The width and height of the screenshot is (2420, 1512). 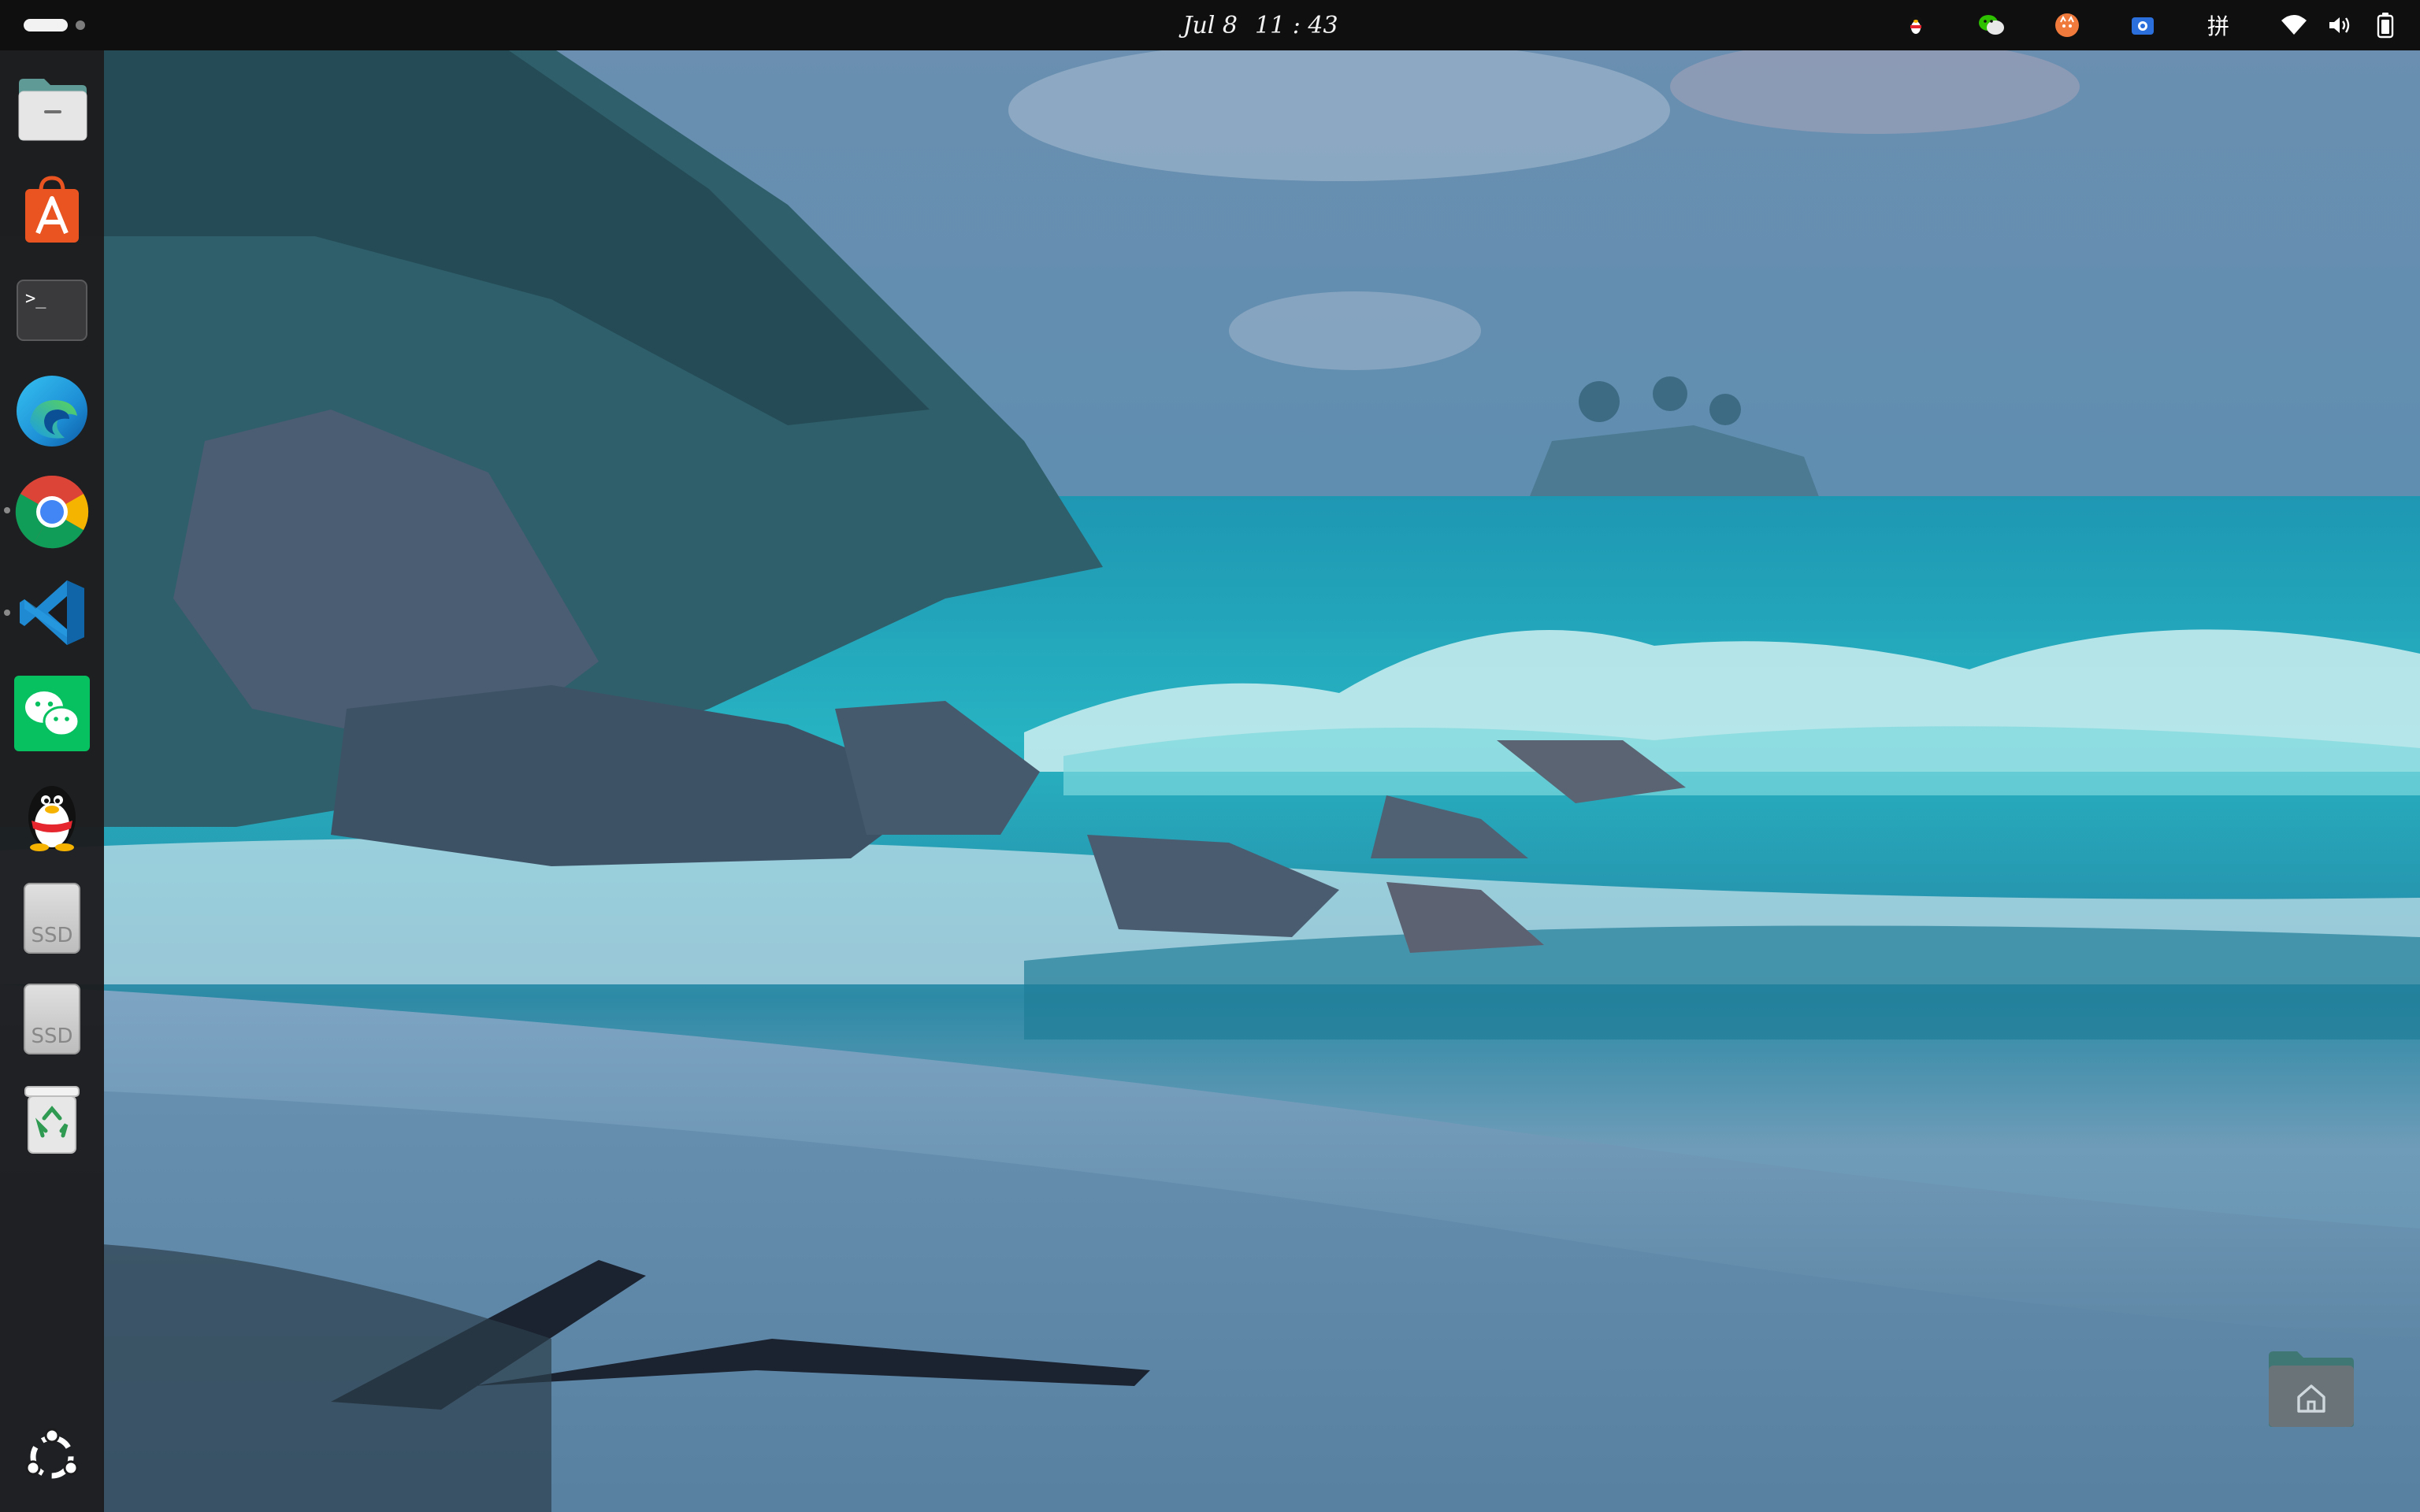 I want to click on edge-icon, so click(x=52, y=411).